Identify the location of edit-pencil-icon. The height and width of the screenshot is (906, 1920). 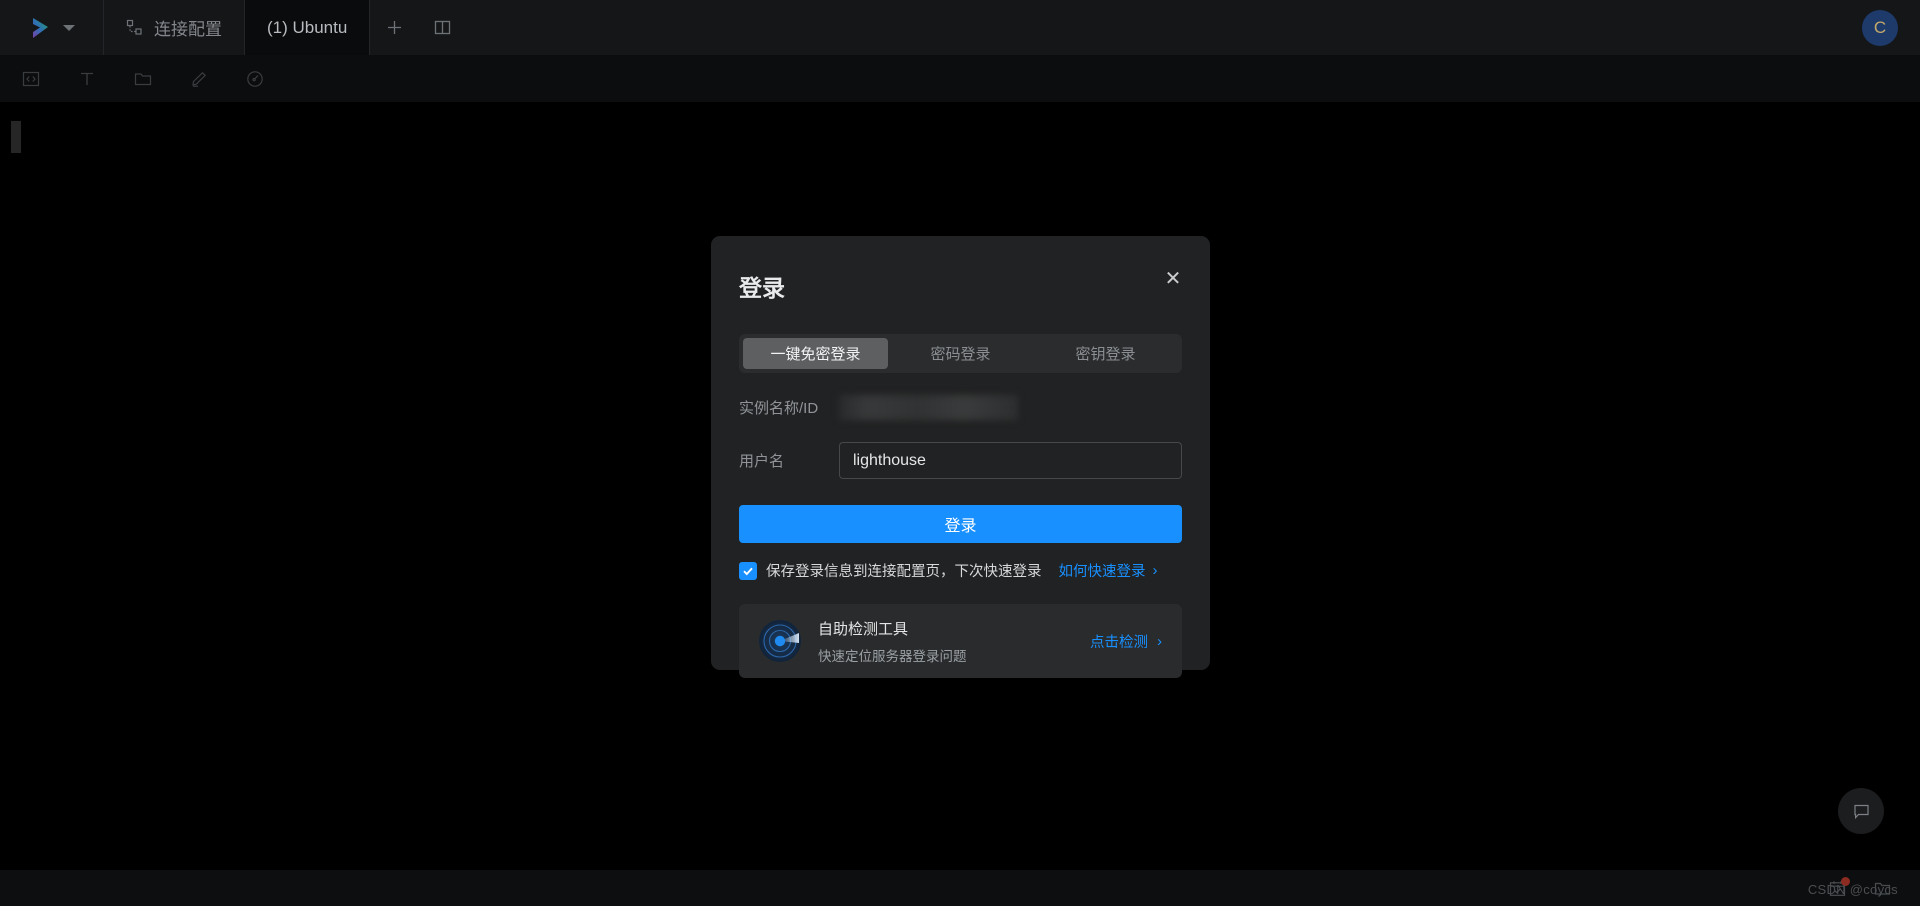
(199, 79).